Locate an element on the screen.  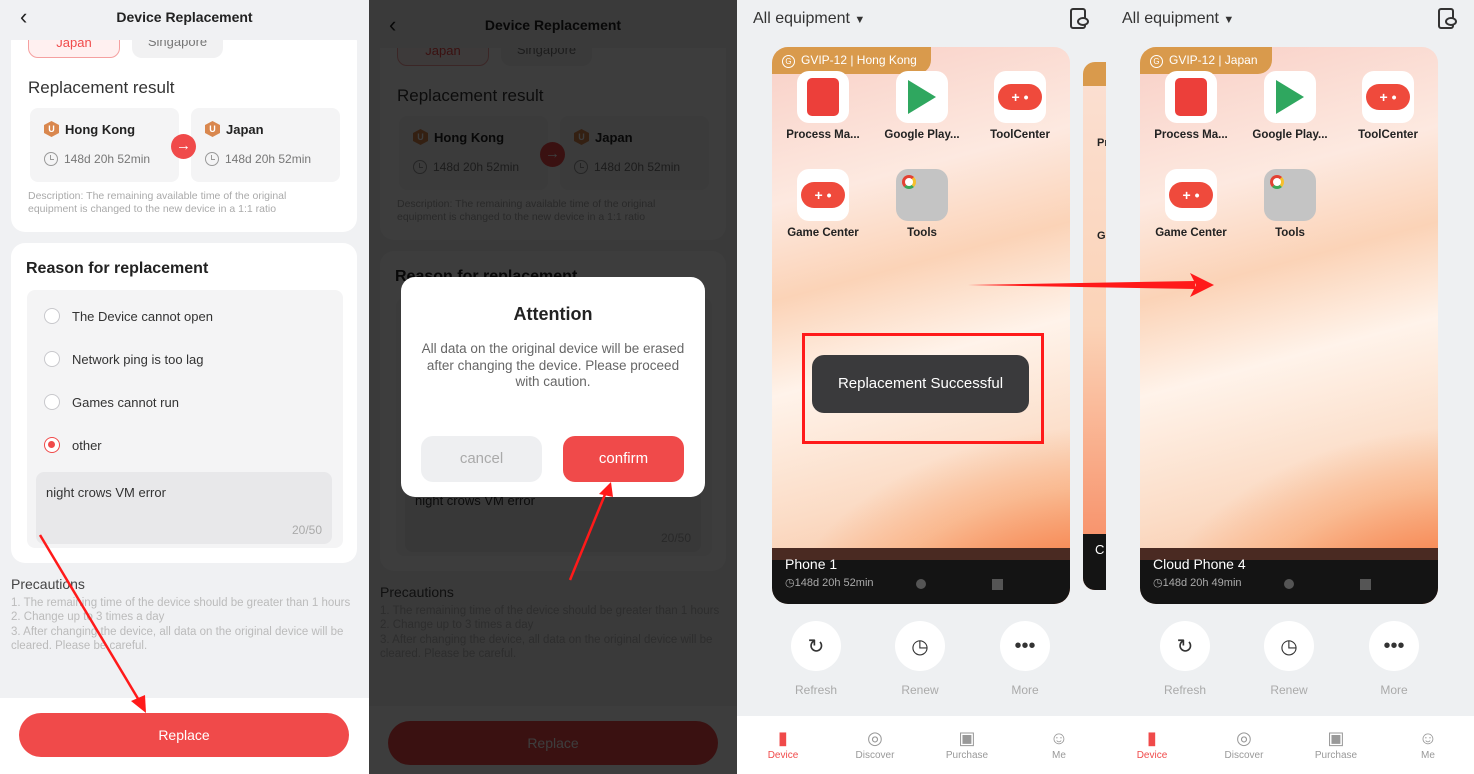
arrow-to-replace is located at coordinates (90, 618).